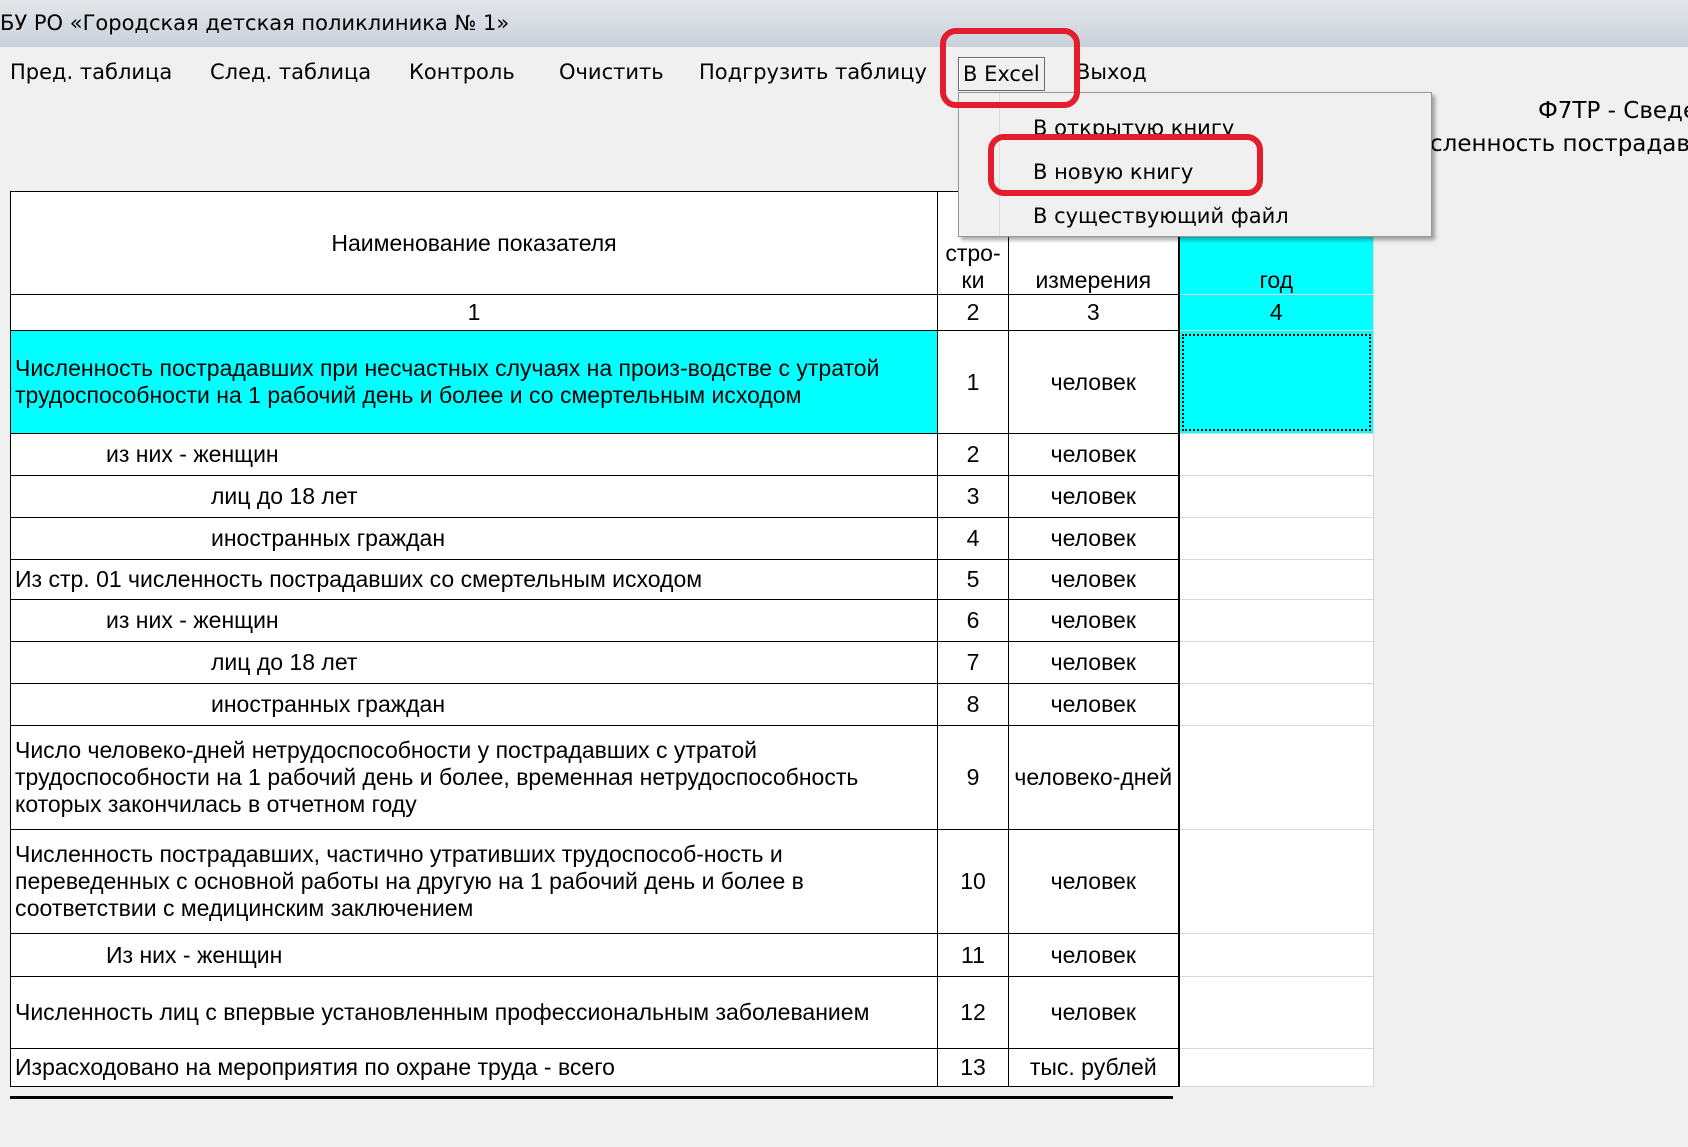 Image resolution: width=1688 pixels, height=1147 pixels. What do you see at coordinates (973, 881) in the screenshot?
I see `row-number-cell: 10` at bounding box center [973, 881].